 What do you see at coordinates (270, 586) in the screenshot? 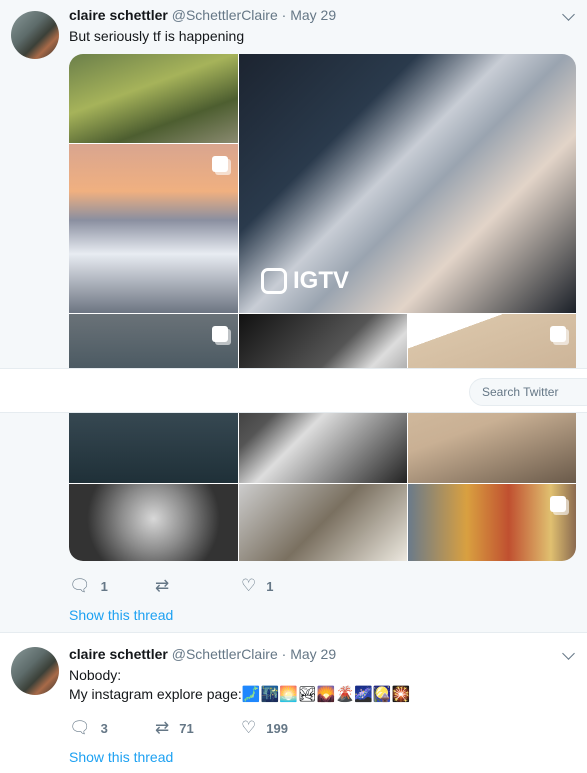
I see `like-count: 1` at bounding box center [270, 586].